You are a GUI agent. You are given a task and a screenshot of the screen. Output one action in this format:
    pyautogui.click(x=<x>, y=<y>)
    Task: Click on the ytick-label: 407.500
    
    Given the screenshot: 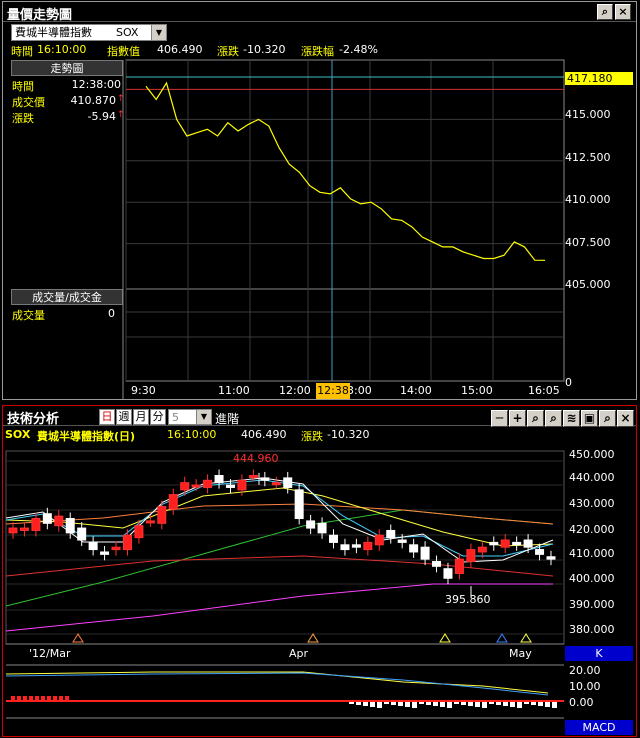 What is the action you would take?
    pyautogui.click(x=588, y=242)
    